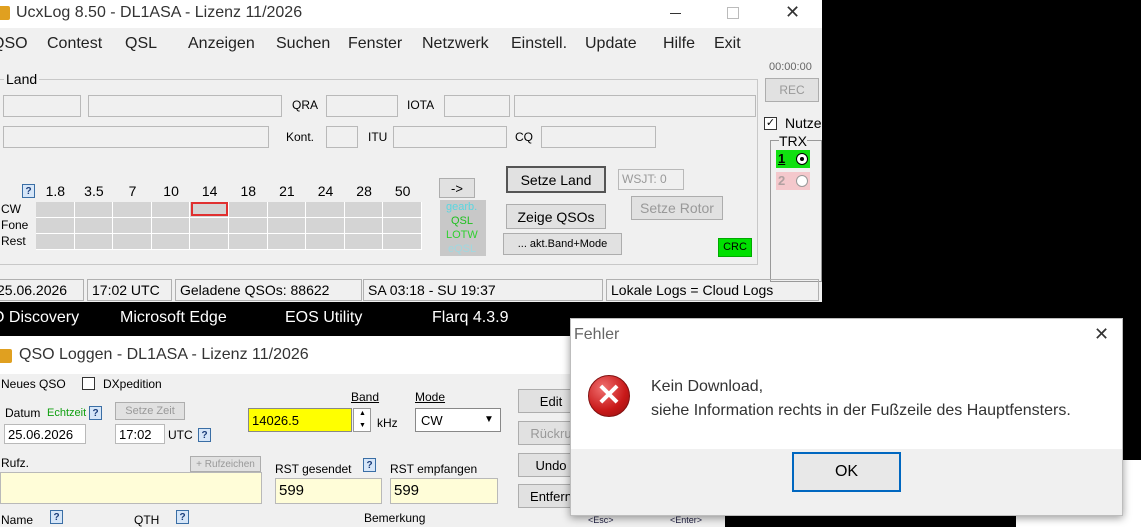  Describe the element at coordinates (770, 123) in the screenshot. I see `nutze-checkbox: ✓` at that location.